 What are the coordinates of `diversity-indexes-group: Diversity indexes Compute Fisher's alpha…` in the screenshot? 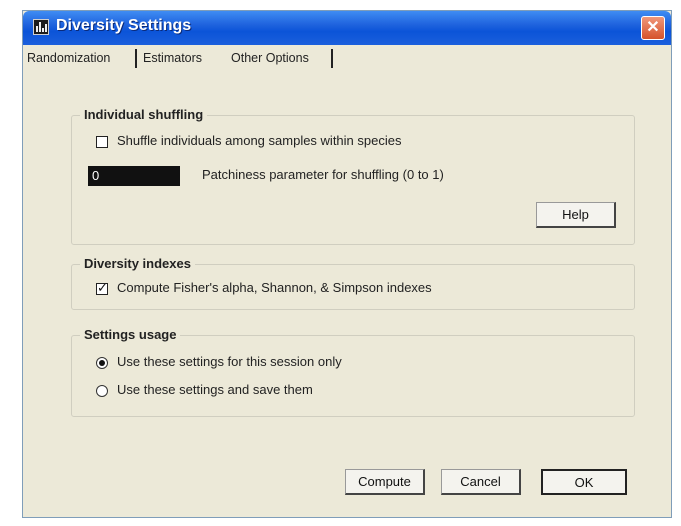 It's located at (353, 283).